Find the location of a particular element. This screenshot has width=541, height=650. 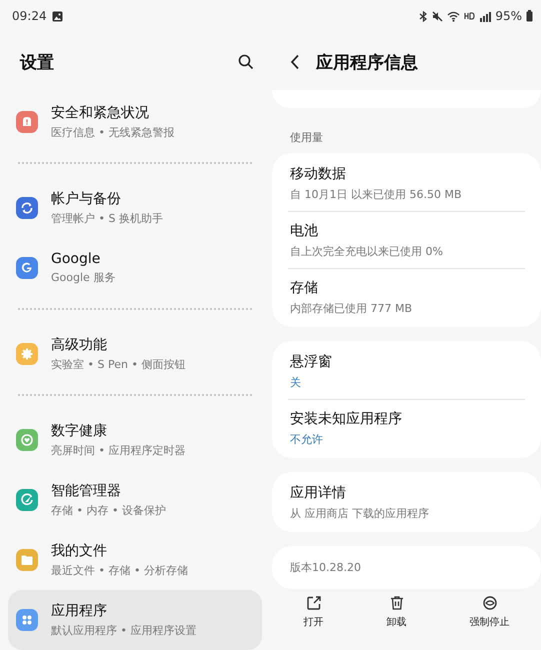

mute-icon is located at coordinates (438, 16).